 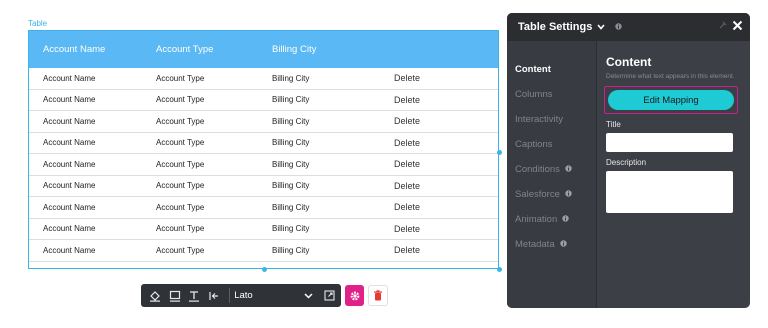 What do you see at coordinates (269, 295) in the screenshot?
I see `font-select: Lato` at bounding box center [269, 295].